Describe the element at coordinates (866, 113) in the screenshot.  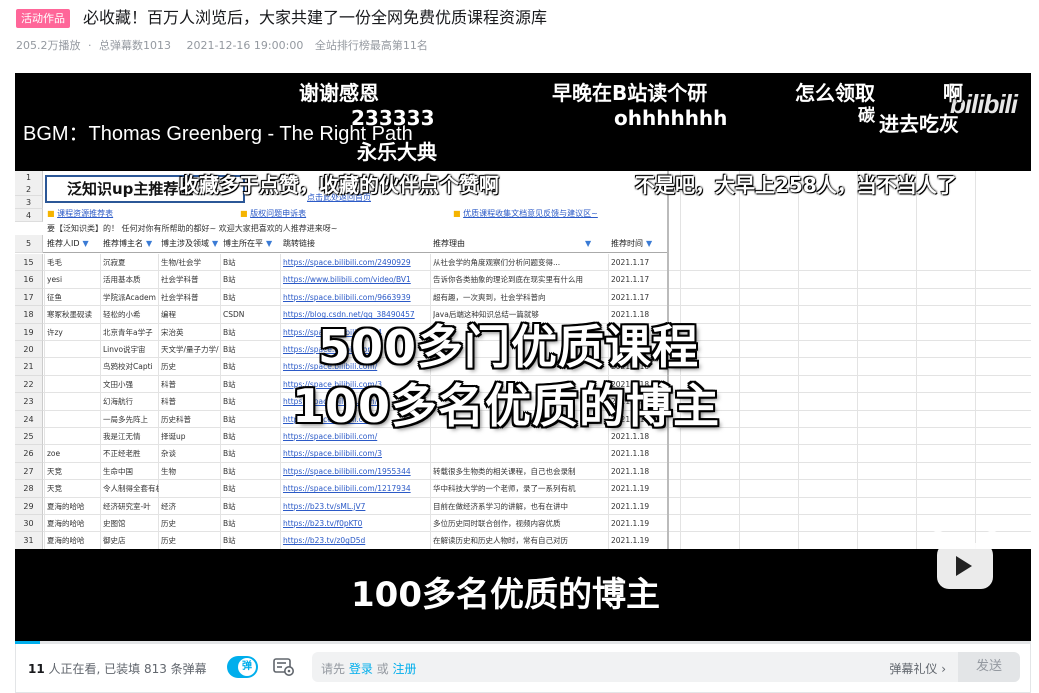
I see `danmu-item: 碳` at that location.